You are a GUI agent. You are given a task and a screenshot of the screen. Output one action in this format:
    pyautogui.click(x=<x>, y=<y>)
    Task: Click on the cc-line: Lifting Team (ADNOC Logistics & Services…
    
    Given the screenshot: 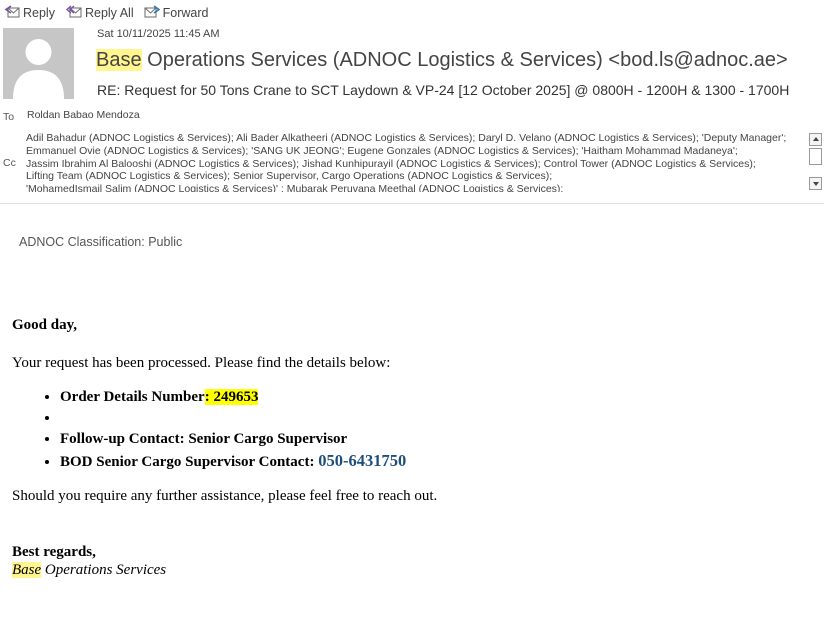 What is the action you would take?
    pyautogui.click(x=289, y=176)
    